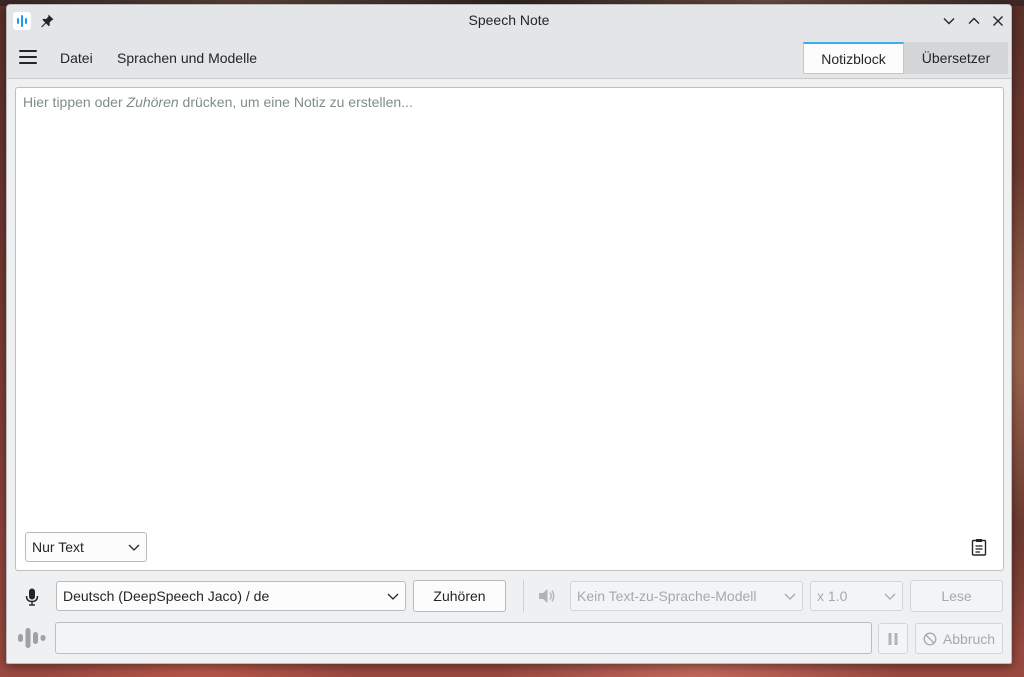 This screenshot has height=677, width=1024. What do you see at coordinates (28, 58) in the screenshot?
I see `hamburger-menu-icon` at bounding box center [28, 58].